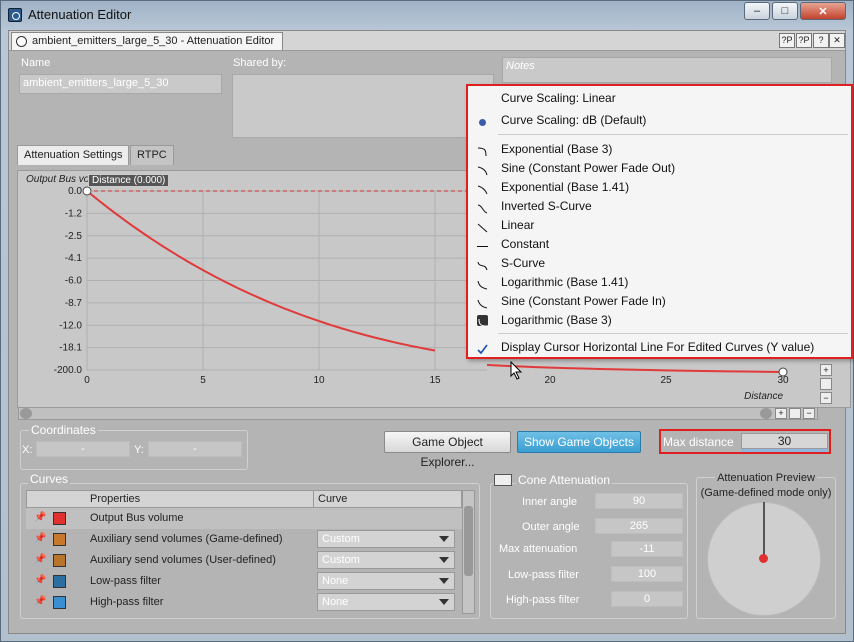  What do you see at coordinates (558, 98) in the screenshot?
I see `menu-item-label: Curve Scaling: Linear` at bounding box center [558, 98].